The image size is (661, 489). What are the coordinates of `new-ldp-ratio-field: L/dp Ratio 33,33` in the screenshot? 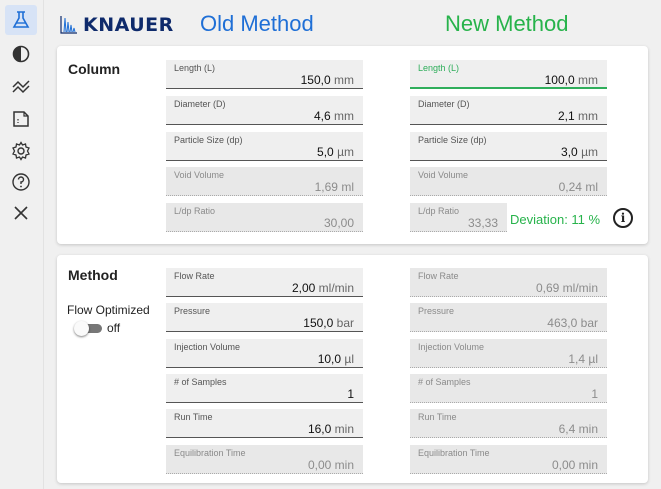 It's located at (458, 217).